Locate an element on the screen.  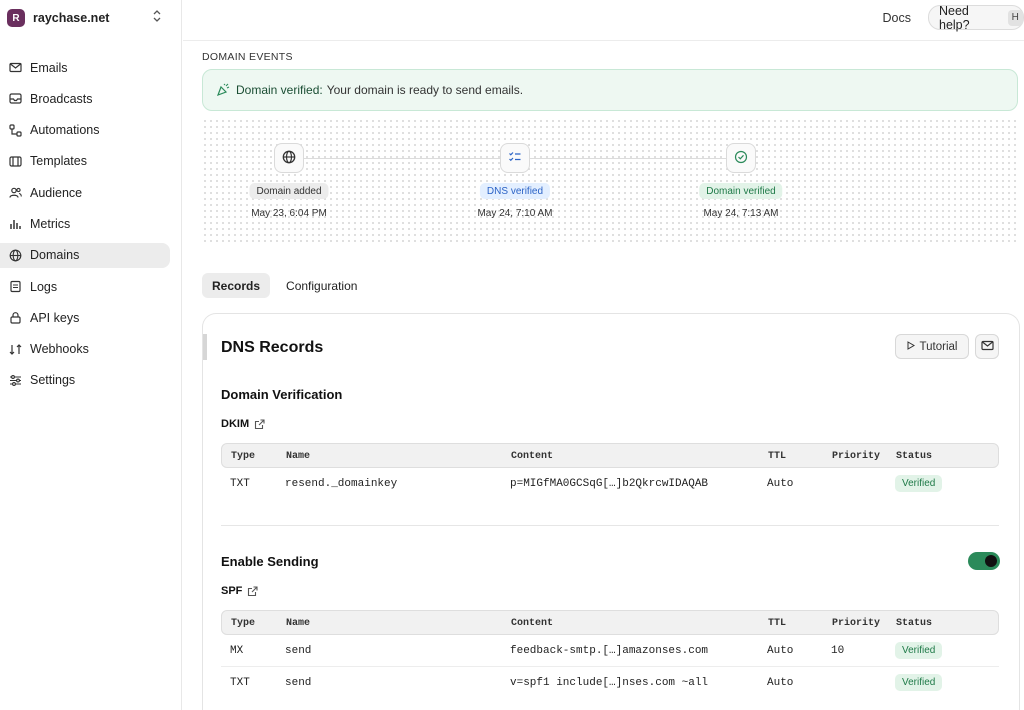
inbox-icon is located at coordinates (15, 98).